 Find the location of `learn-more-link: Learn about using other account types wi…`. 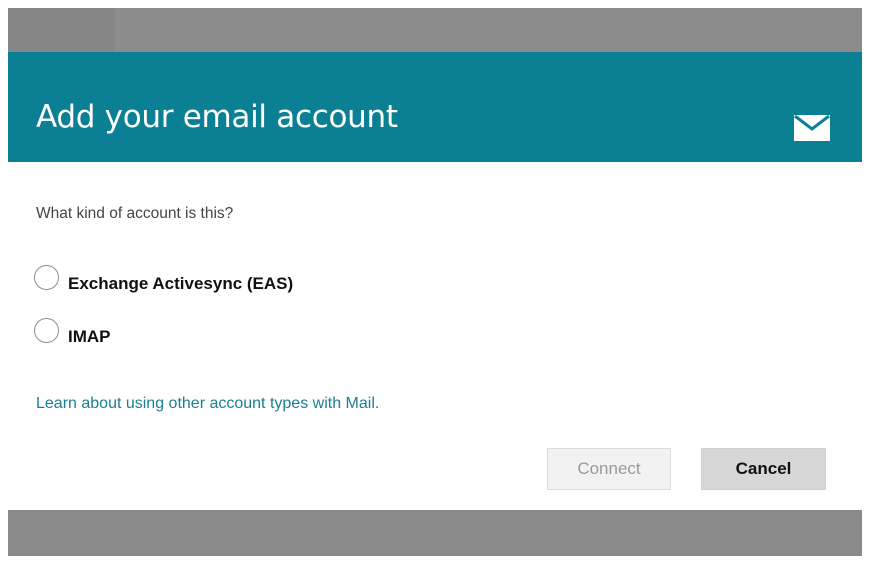

learn-more-link: Learn about using other account types wi… is located at coordinates (207, 404).